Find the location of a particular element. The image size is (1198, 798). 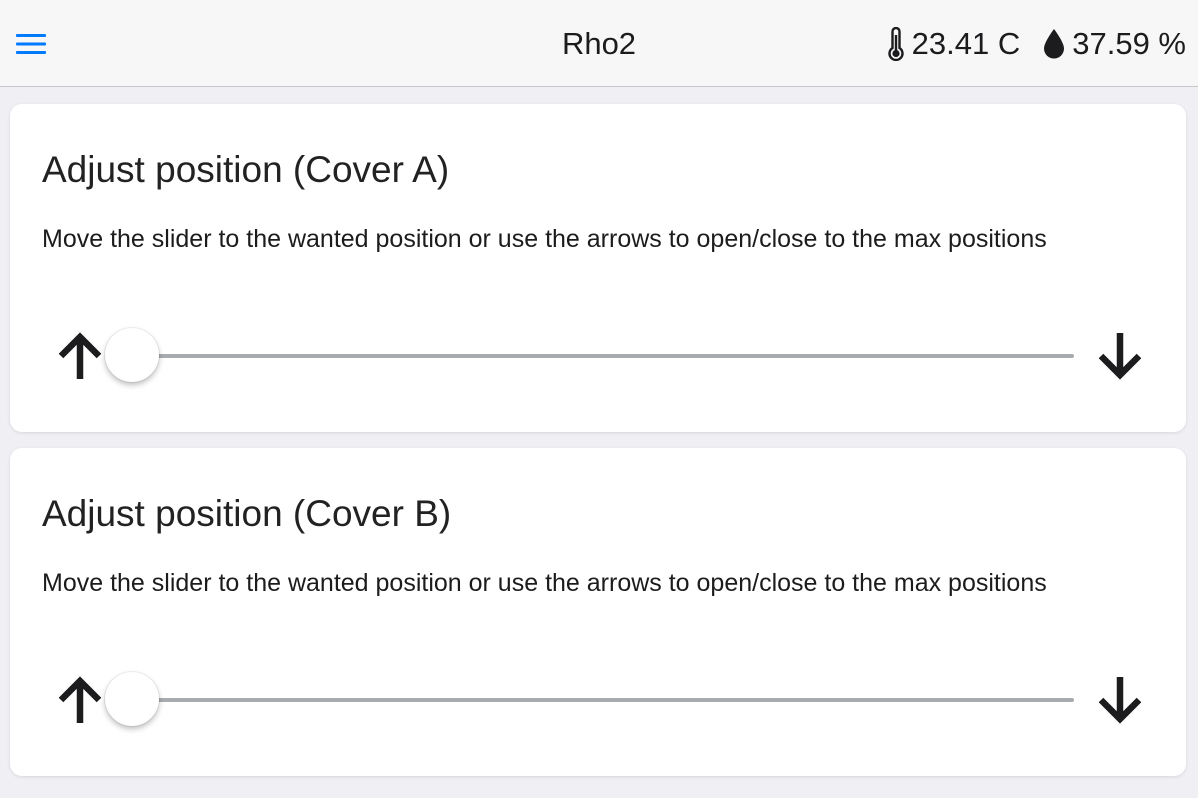

sensor-status: 23.41 C 37.59 % is located at coordinates (1036, 44).